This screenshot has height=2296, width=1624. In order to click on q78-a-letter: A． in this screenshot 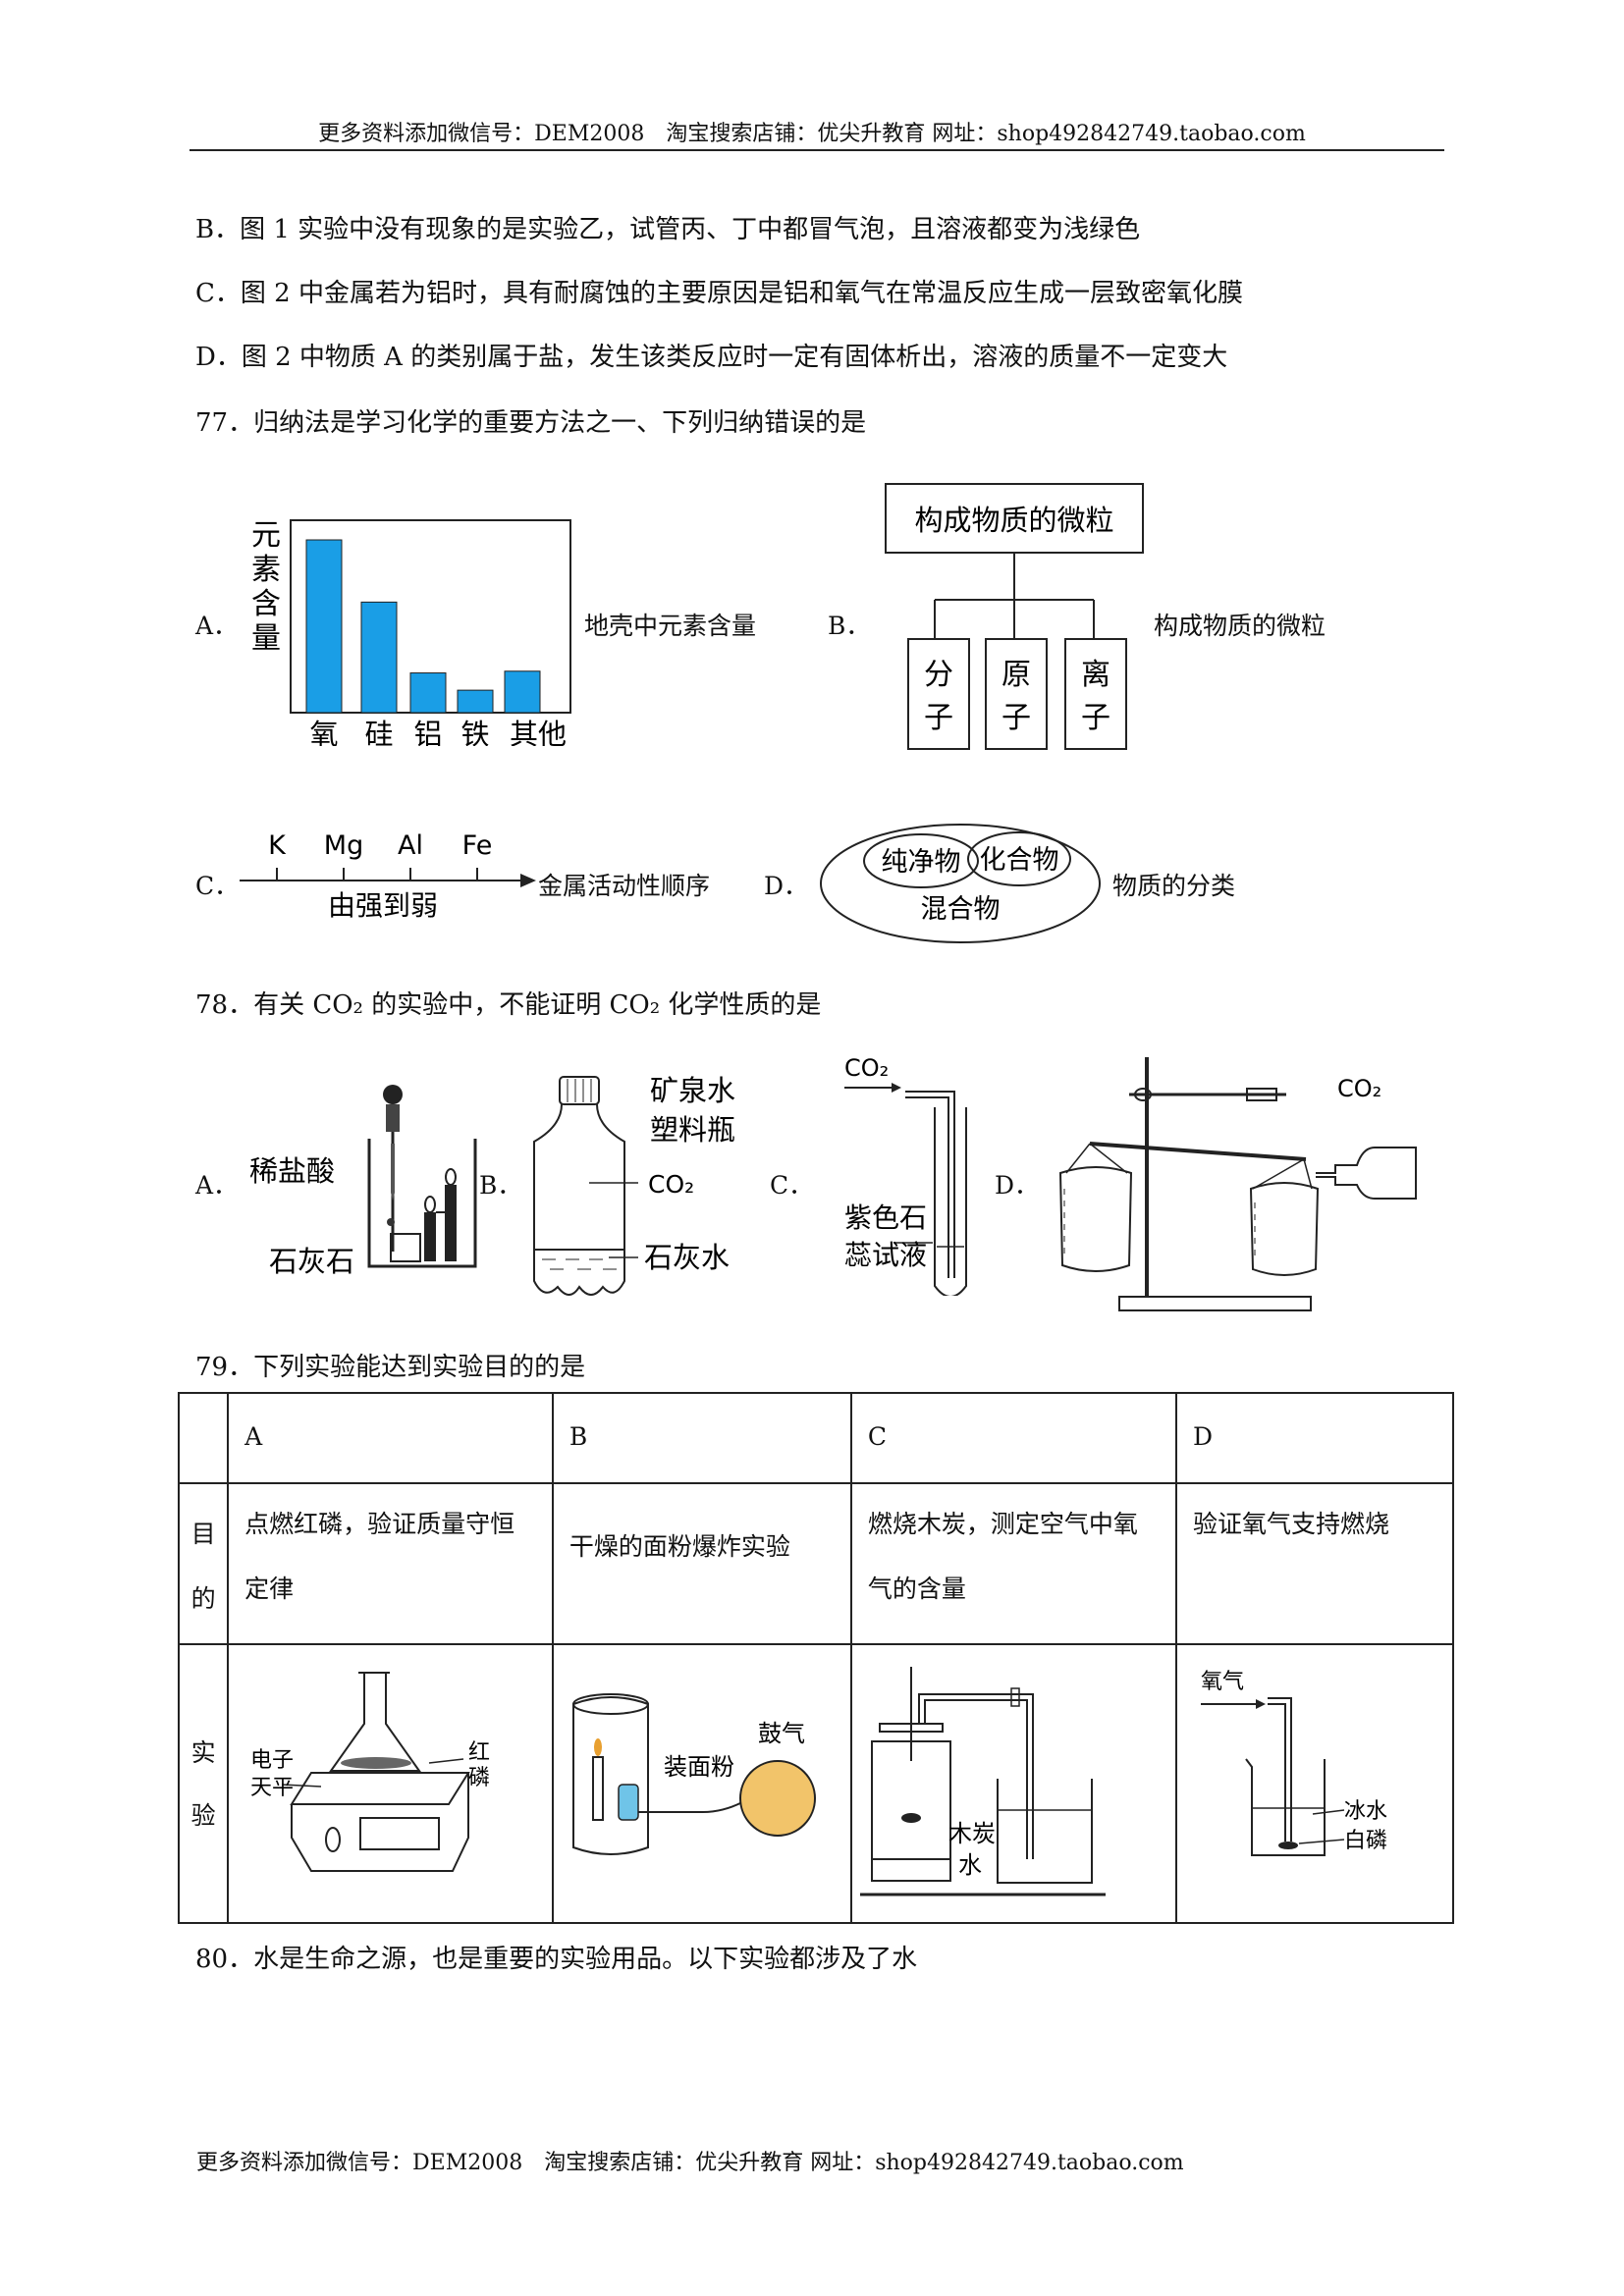, I will do `click(217, 1185)`.